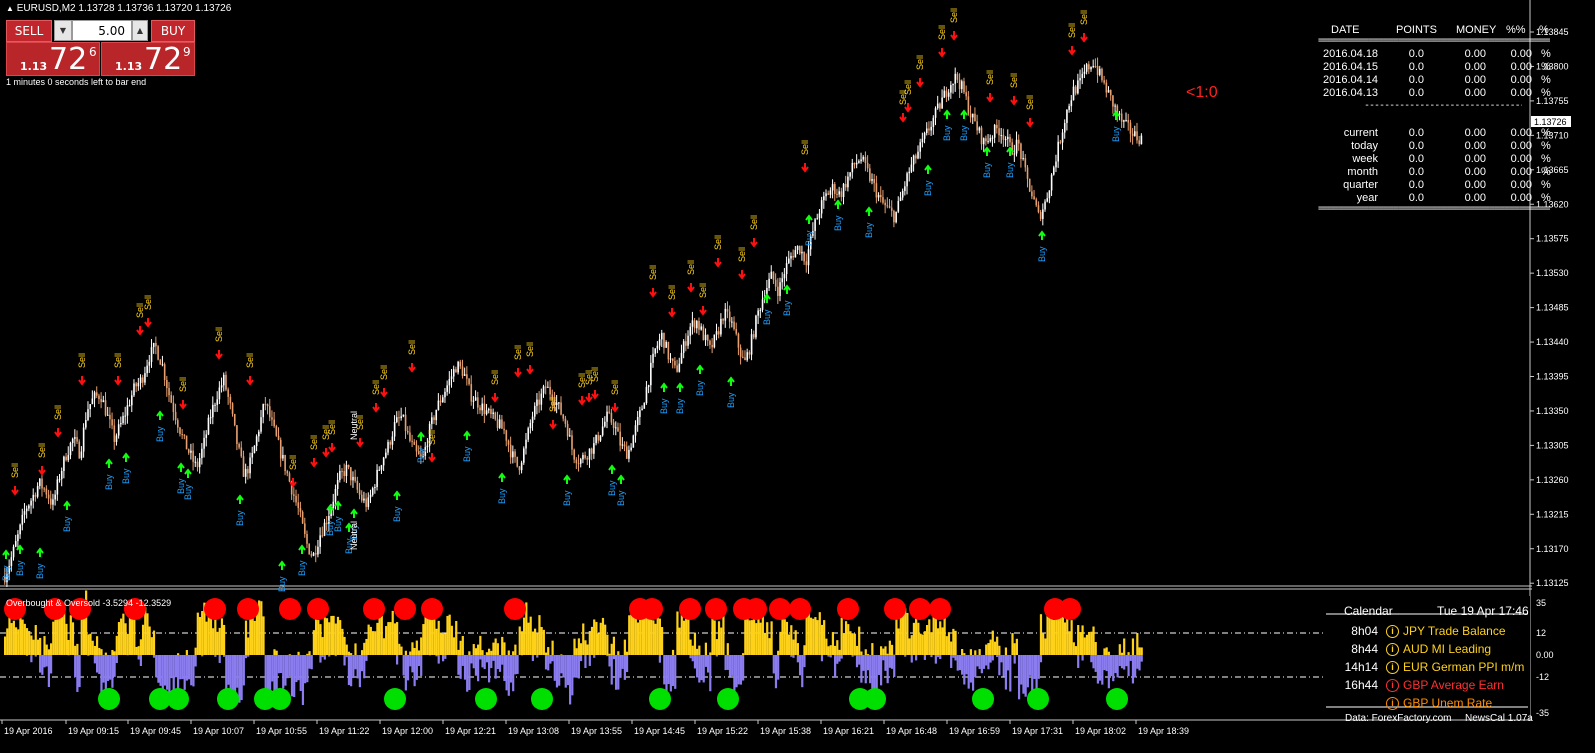  Describe the element at coordinates (102, 30) in the screenshot. I see `lot-size-input: 5.00` at that location.